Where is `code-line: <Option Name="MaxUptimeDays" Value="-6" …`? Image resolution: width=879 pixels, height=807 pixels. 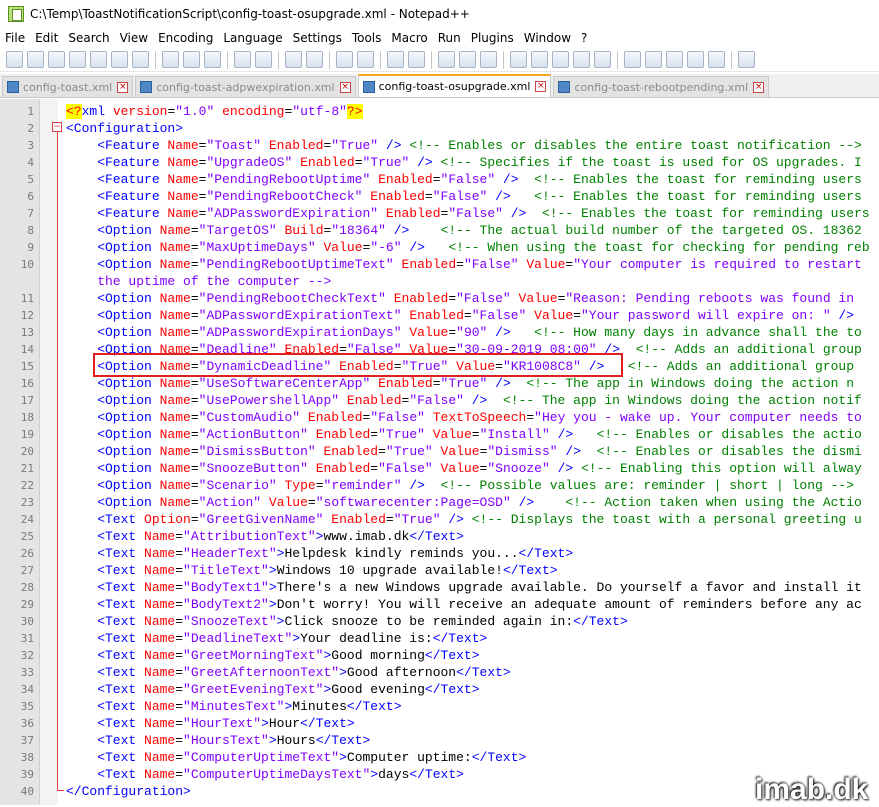
code-line: <Option Name="MaxUptimeDays" Value="-6" … is located at coordinates (467, 247).